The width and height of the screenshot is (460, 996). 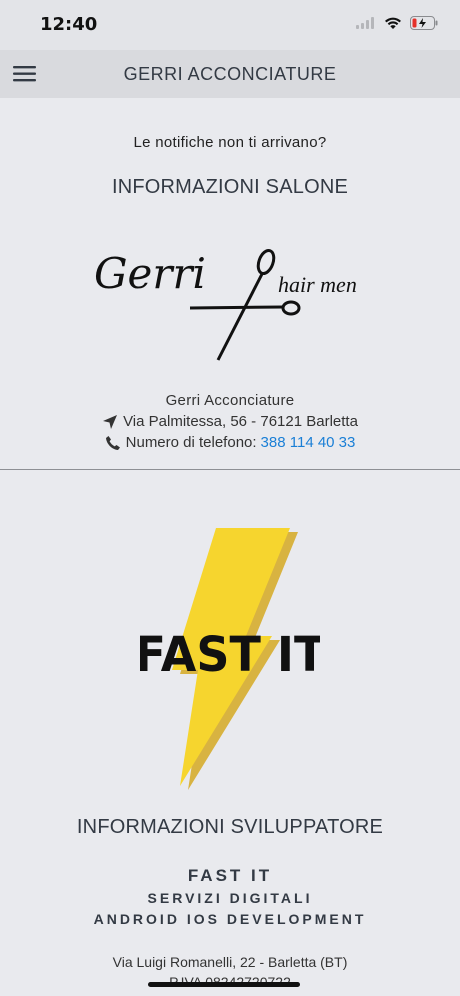 What do you see at coordinates (230, 655) in the screenshot?
I see `developer-logo-text: FAST IT` at bounding box center [230, 655].